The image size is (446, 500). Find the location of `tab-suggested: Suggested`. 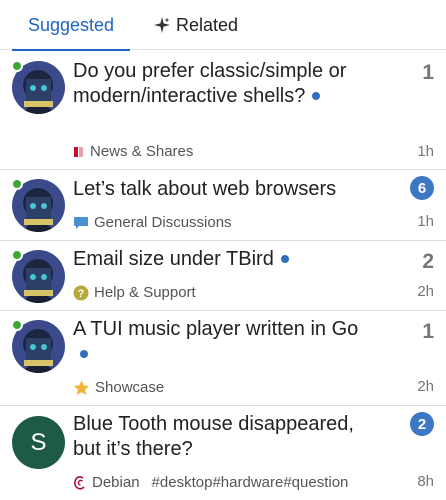

tab-suggested: Suggested is located at coordinates (71, 25).